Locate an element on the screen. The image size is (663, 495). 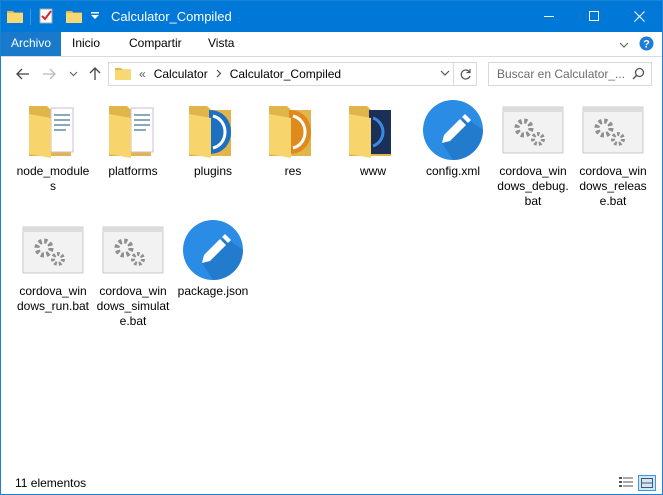
minimize-button is located at coordinates (549, 16).